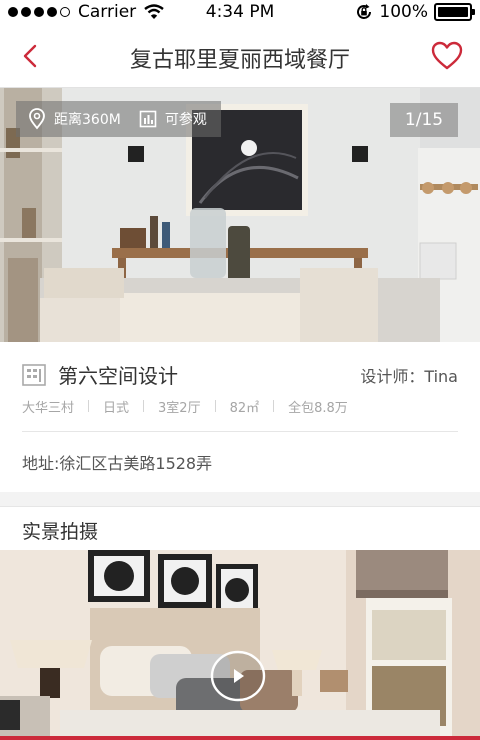 The width and height of the screenshot is (480, 740). What do you see at coordinates (403, 12) in the screenshot?
I see `battery-percentage: 100%` at bounding box center [403, 12].